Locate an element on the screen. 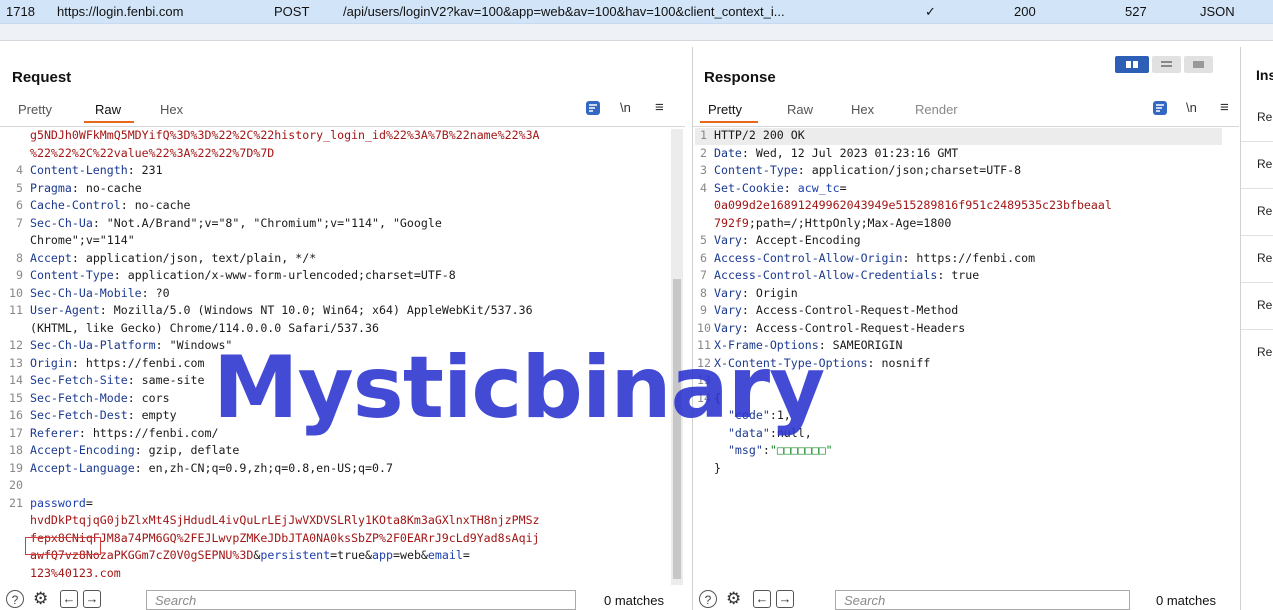 The image size is (1273, 610). watermark-text: Mysticbinary is located at coordinates (519, 388).